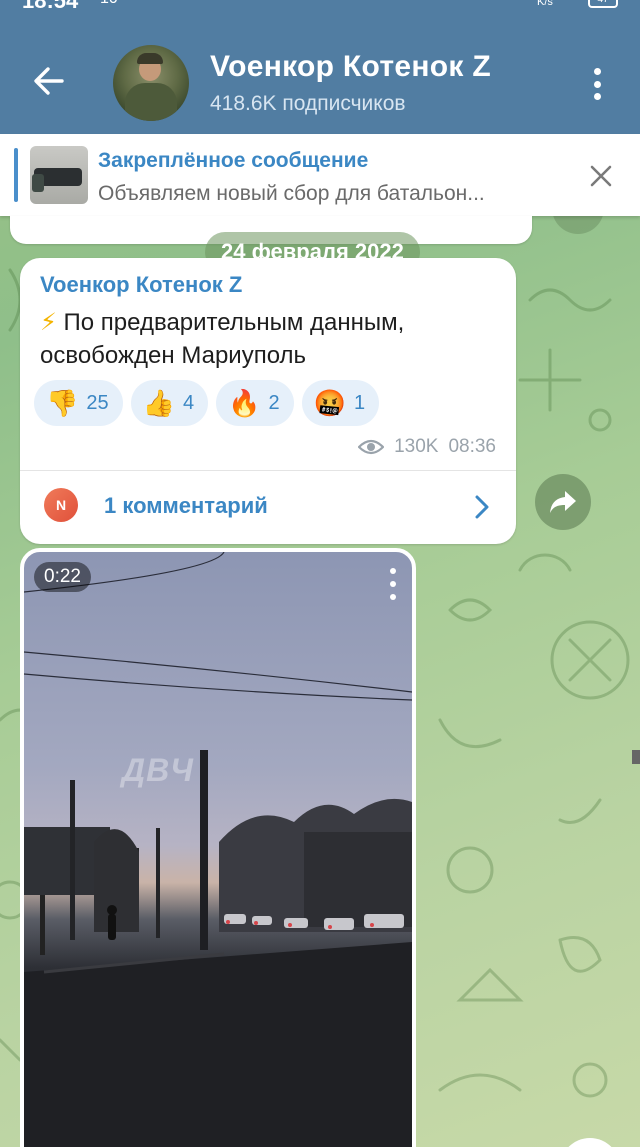 The width and height of the screenshot is (640, 1147). Describe the element at coordinates (636, 757) in the screenshot. I see `scrollbar` at that location.